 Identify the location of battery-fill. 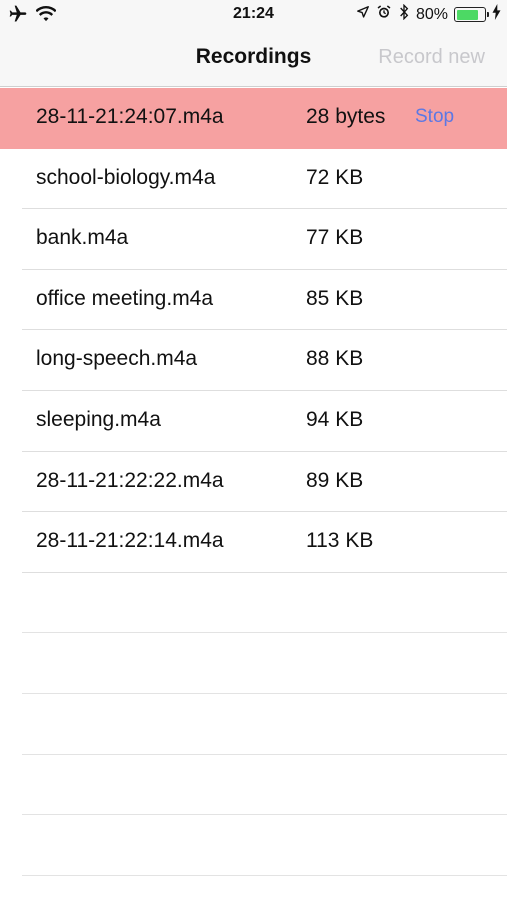
(467, 14).